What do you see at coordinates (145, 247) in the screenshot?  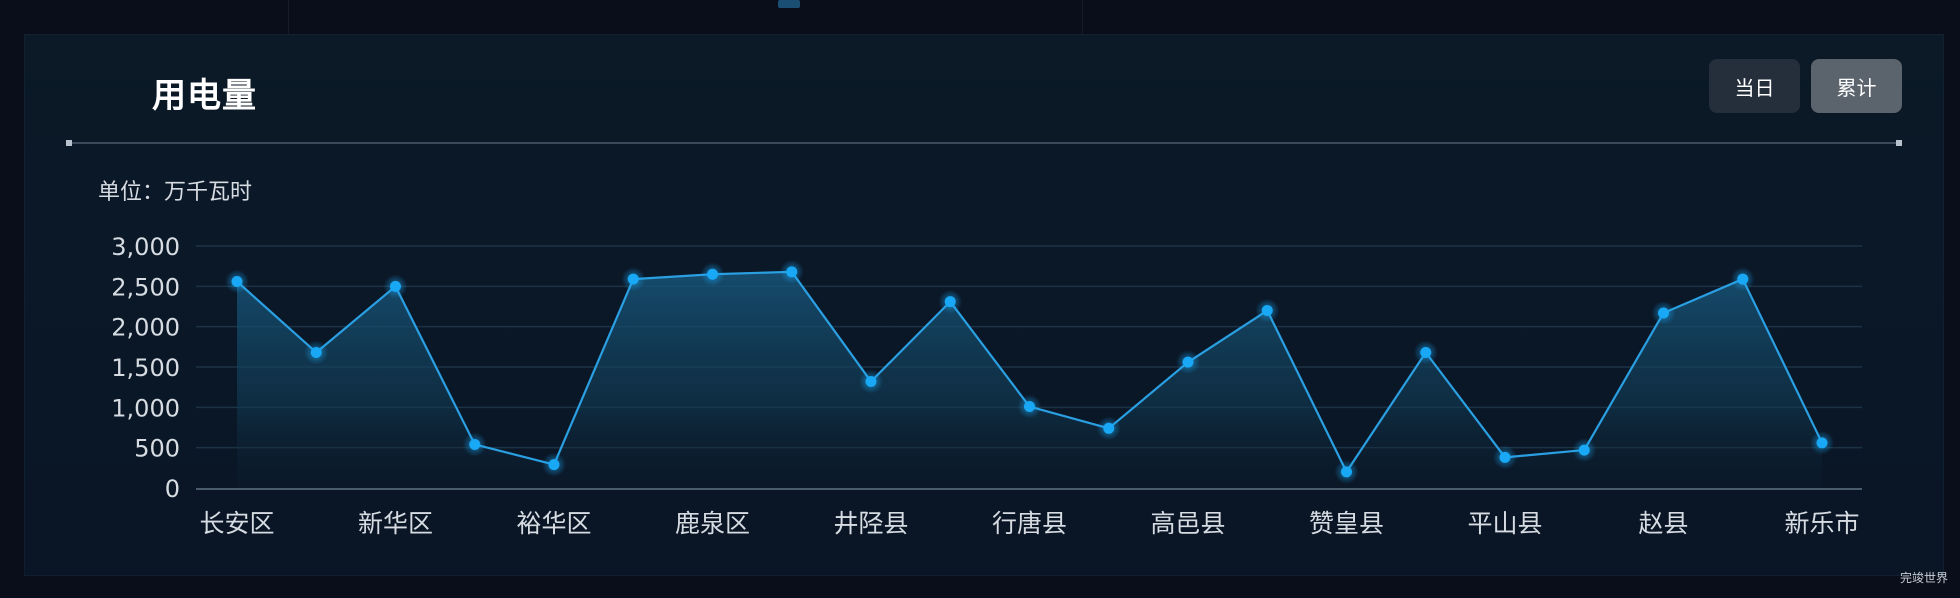 I see `y-tick-label: 3,000` at bounding box center [145, 247].